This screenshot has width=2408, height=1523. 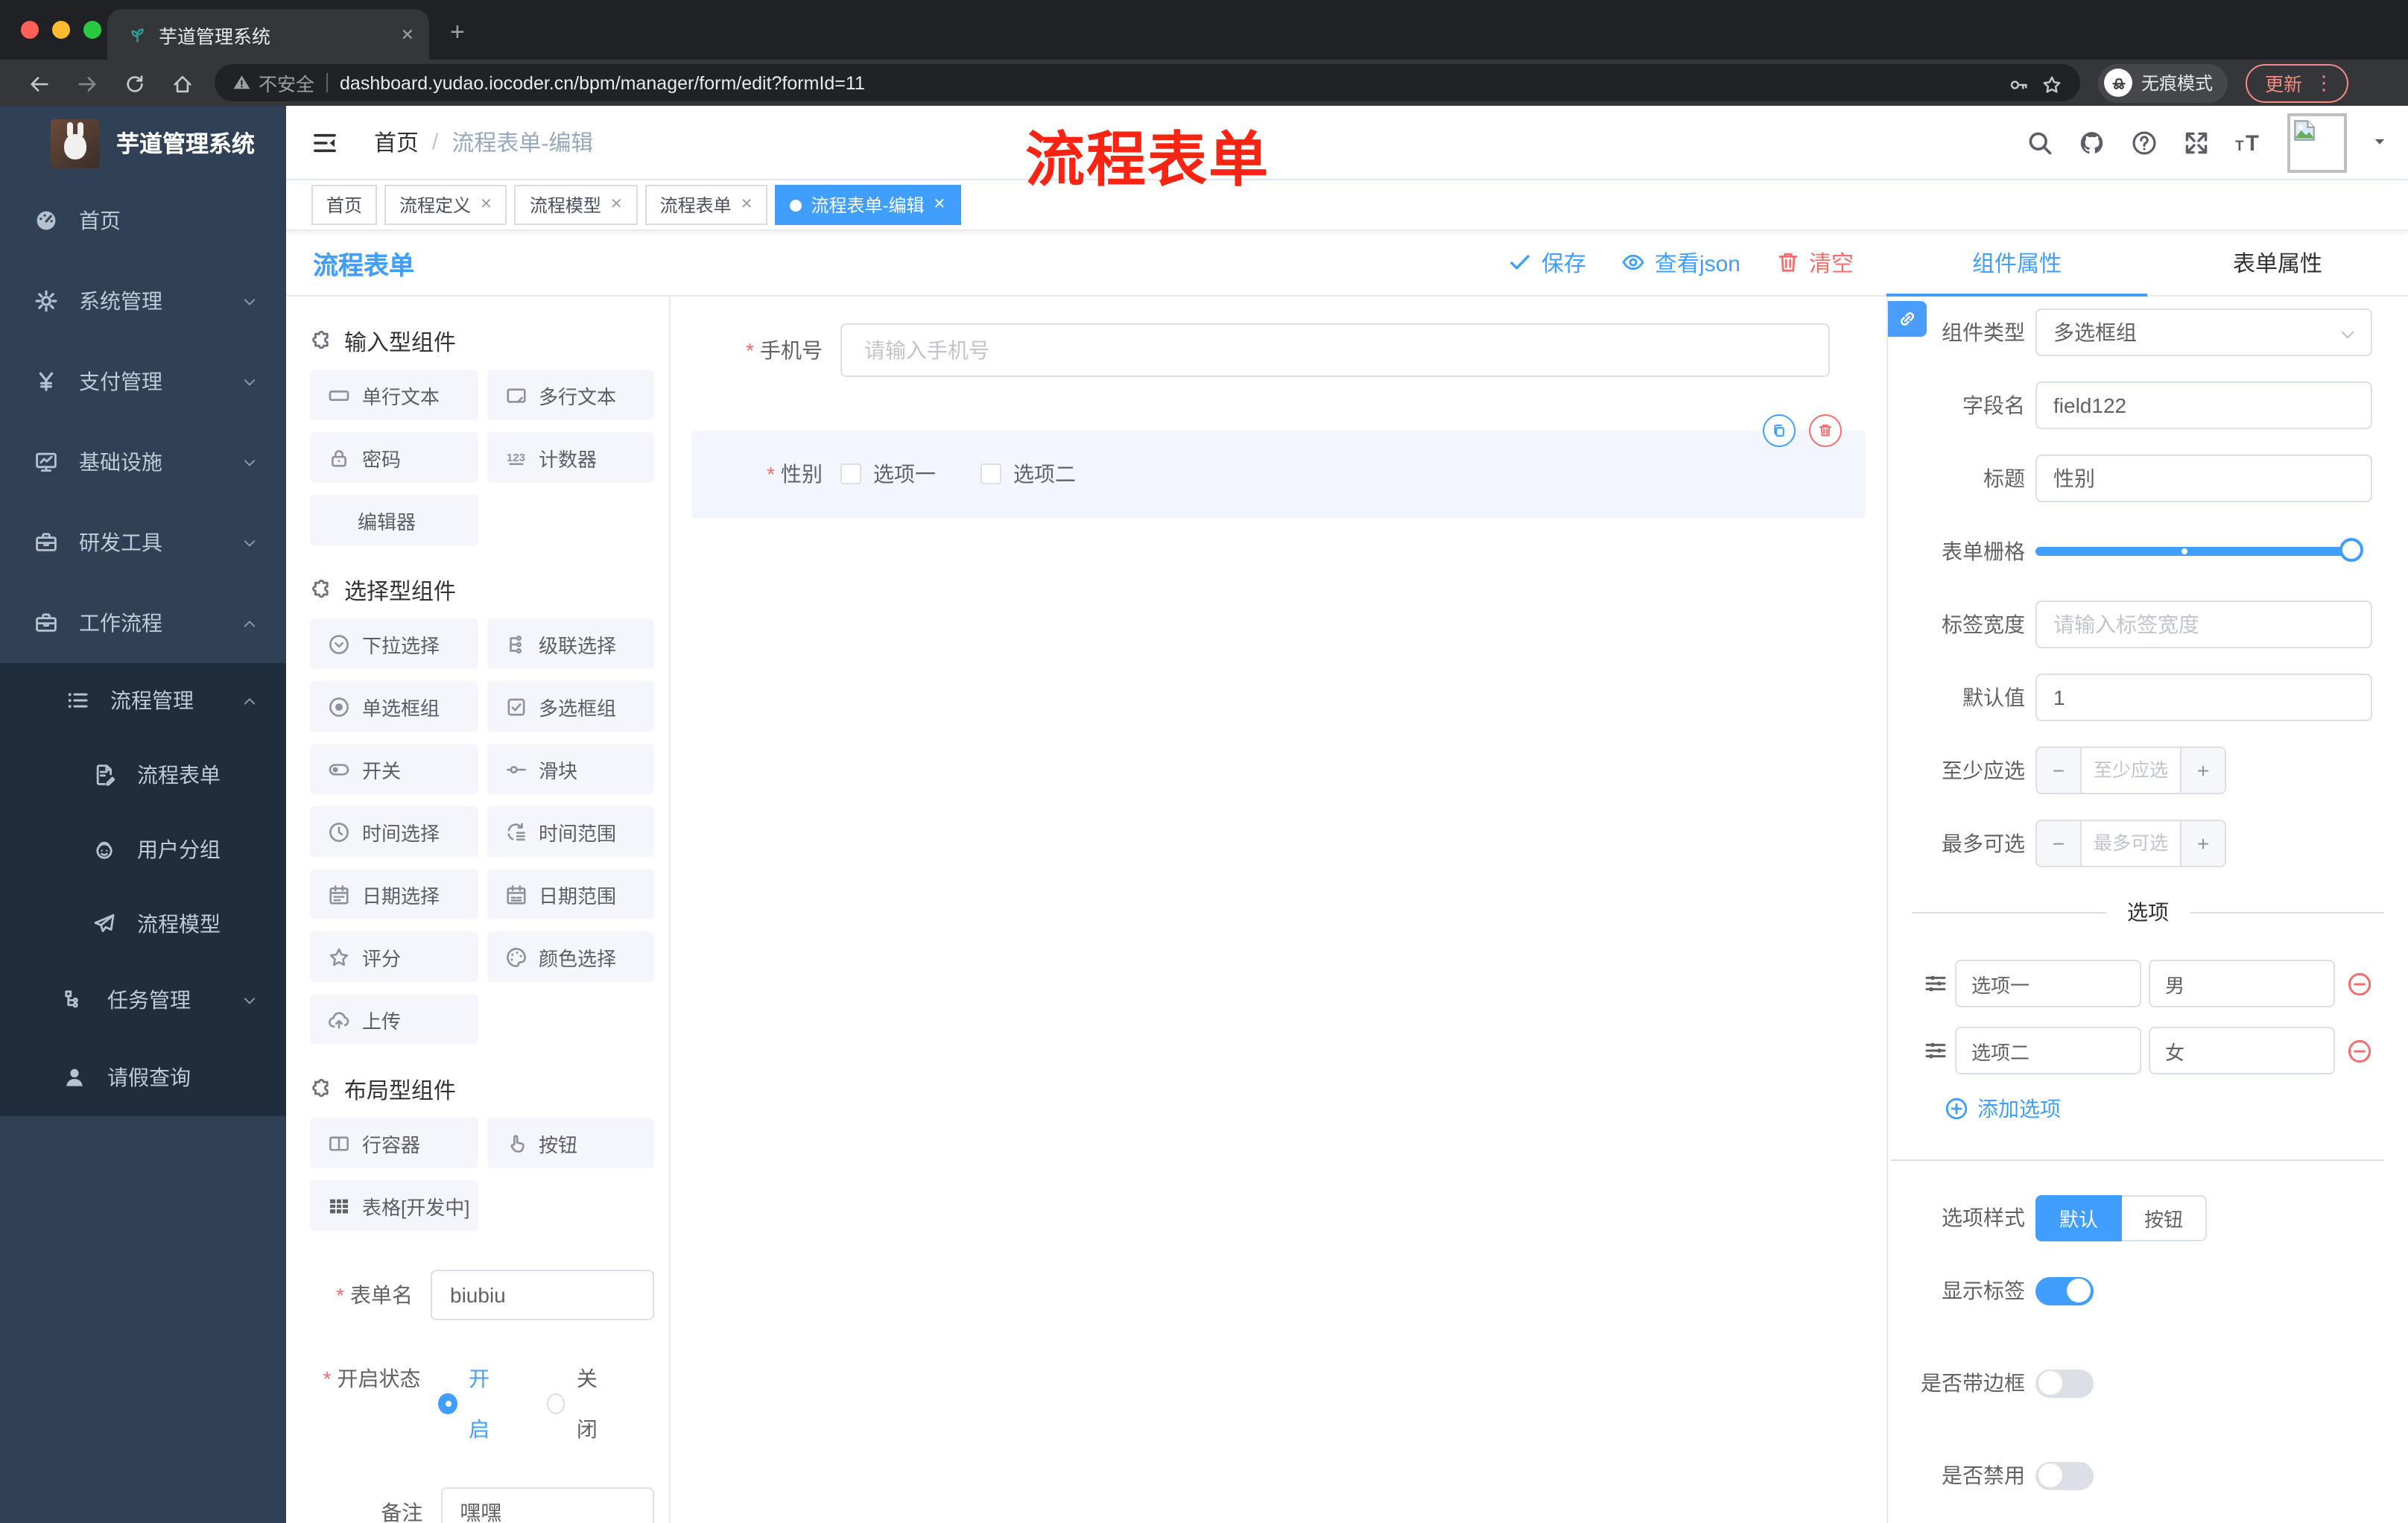 What do you see at coordinates (2248, 142) in the screenshot?
I see `font-size-icon: TT` at bounding box center [2248, 142].